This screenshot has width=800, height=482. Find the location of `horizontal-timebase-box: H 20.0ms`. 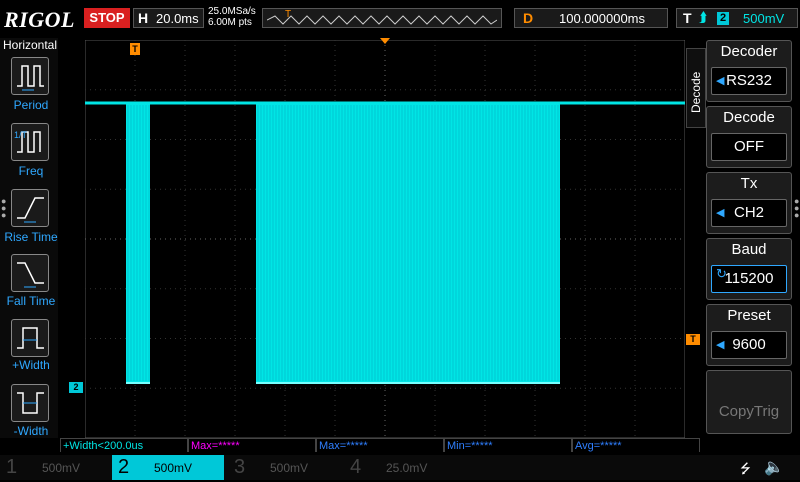

horizontal-timebase-box: H 20.0ms is located at coordinates (168, 18).